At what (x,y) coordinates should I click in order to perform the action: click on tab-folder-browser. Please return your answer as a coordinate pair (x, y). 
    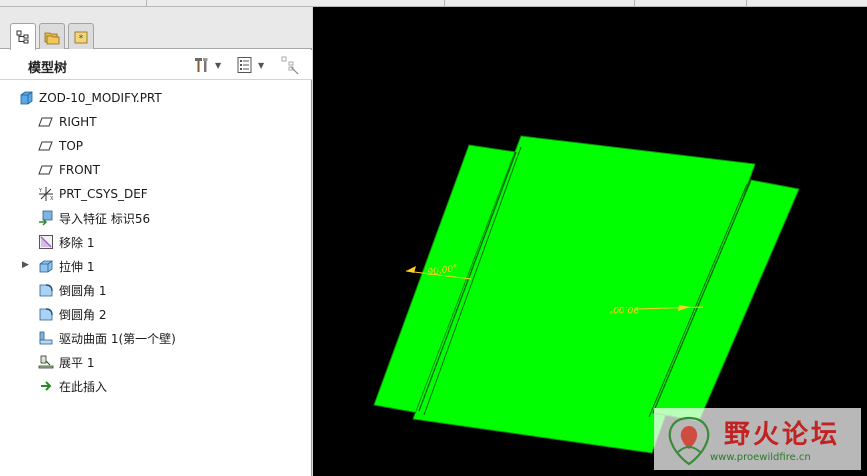
    Looking at the image, I should click on (52, 36).